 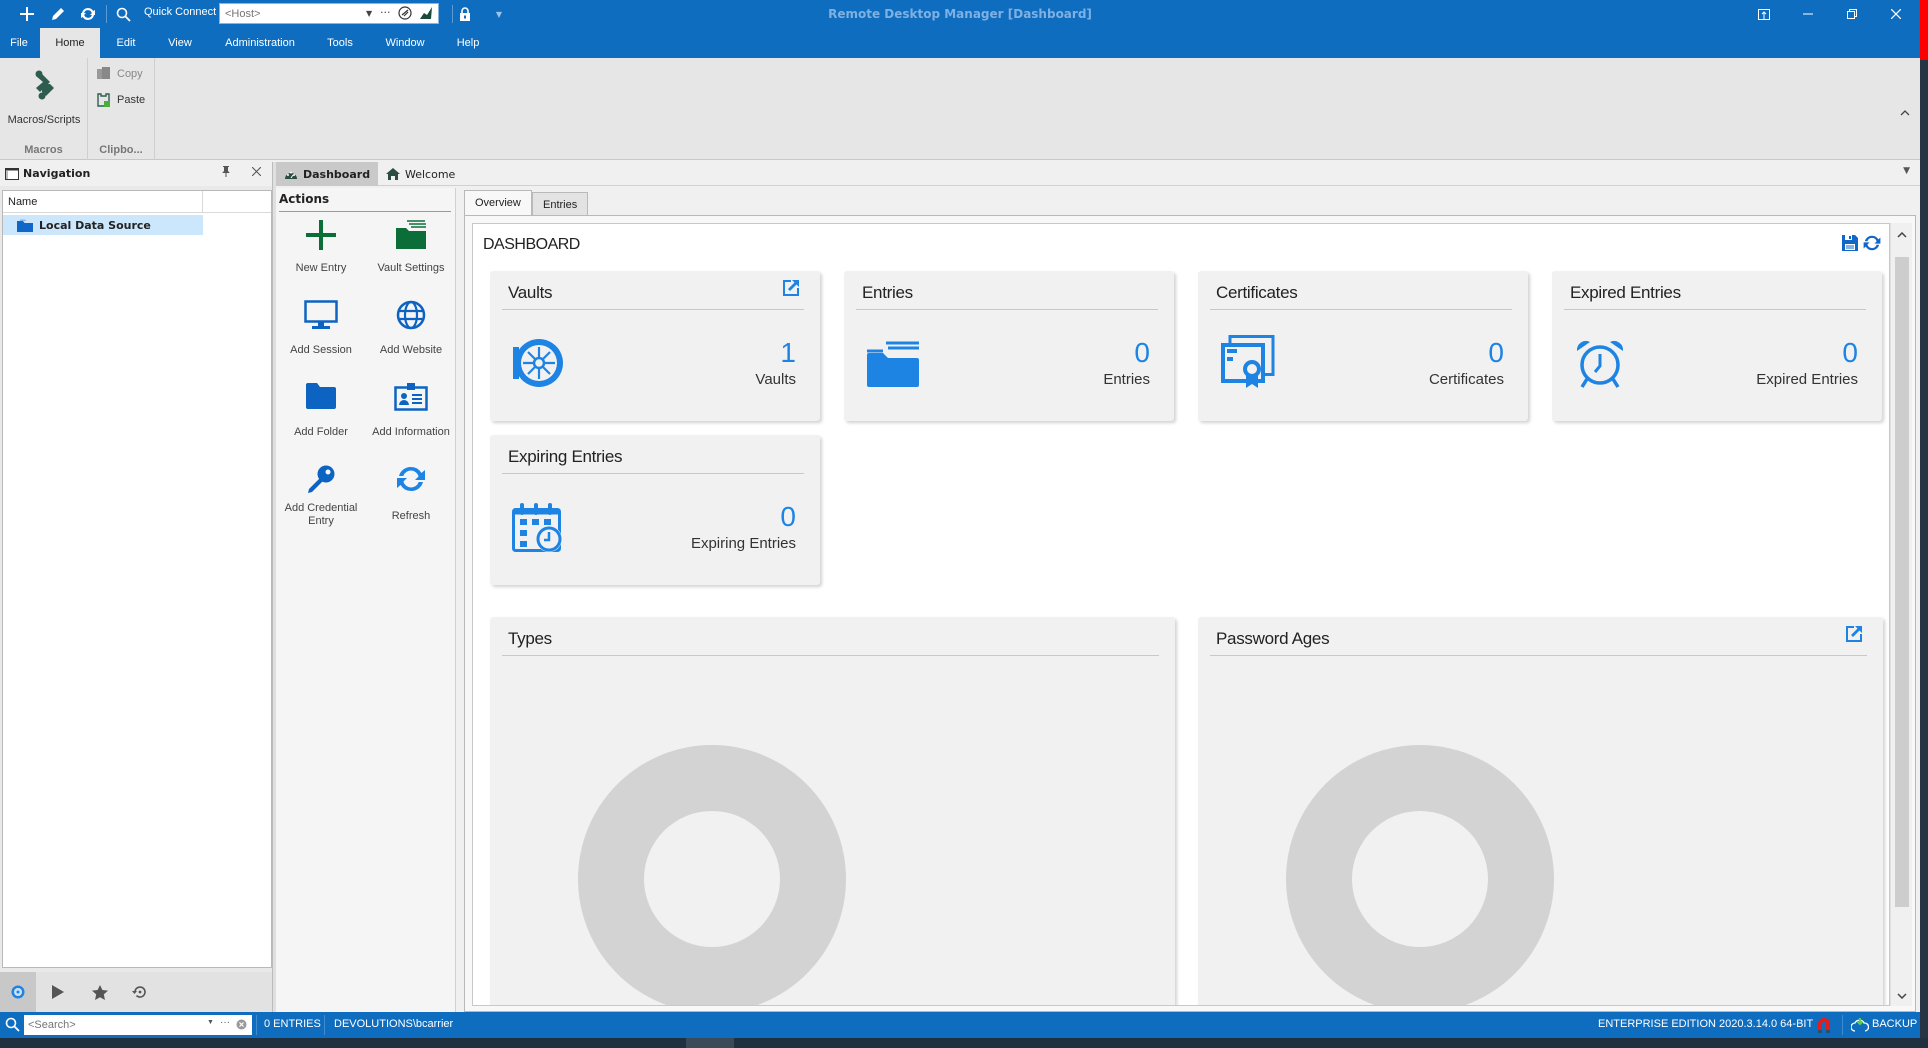 What do you see at coordinates (27, 14) in the screenshot?
I see `add-button` at bounding box center [27, 14].